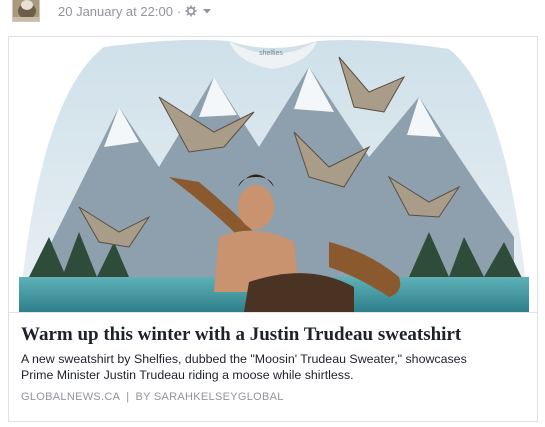 The width and height of the screenshot is (545, 427). What do you see at coordinates (272, 15) in the screenshot?
I see `post-header: 20 January at 22:00 ·` at bounding box center [272, 15].